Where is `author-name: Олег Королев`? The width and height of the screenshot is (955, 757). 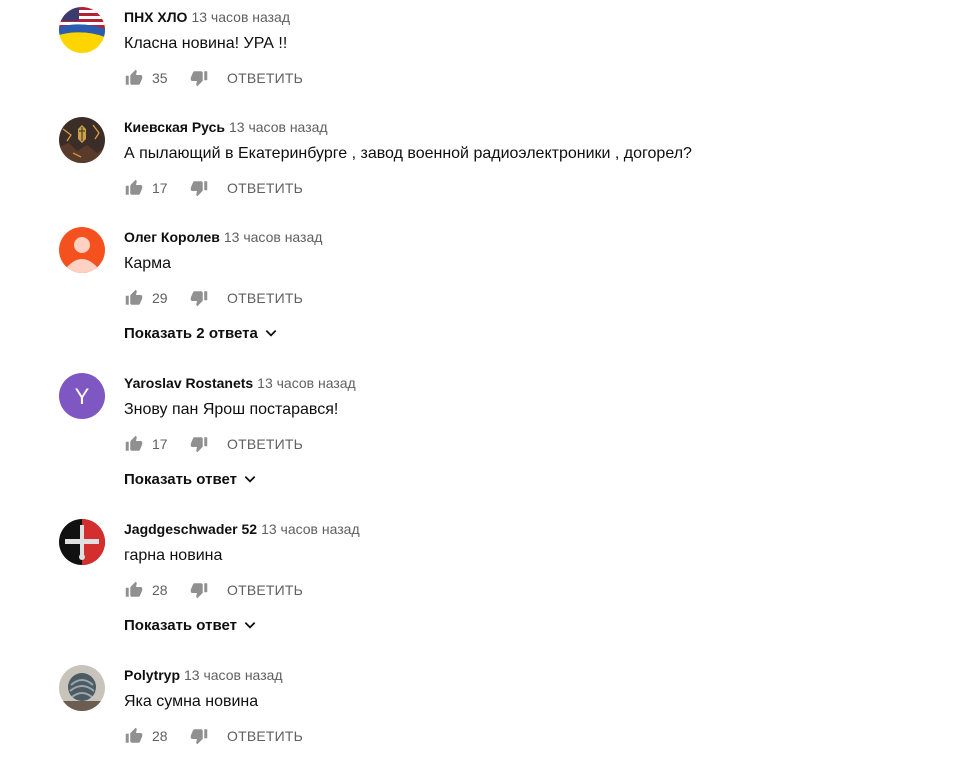
author-name: Олег Королев is located at coordinates (172, 237).